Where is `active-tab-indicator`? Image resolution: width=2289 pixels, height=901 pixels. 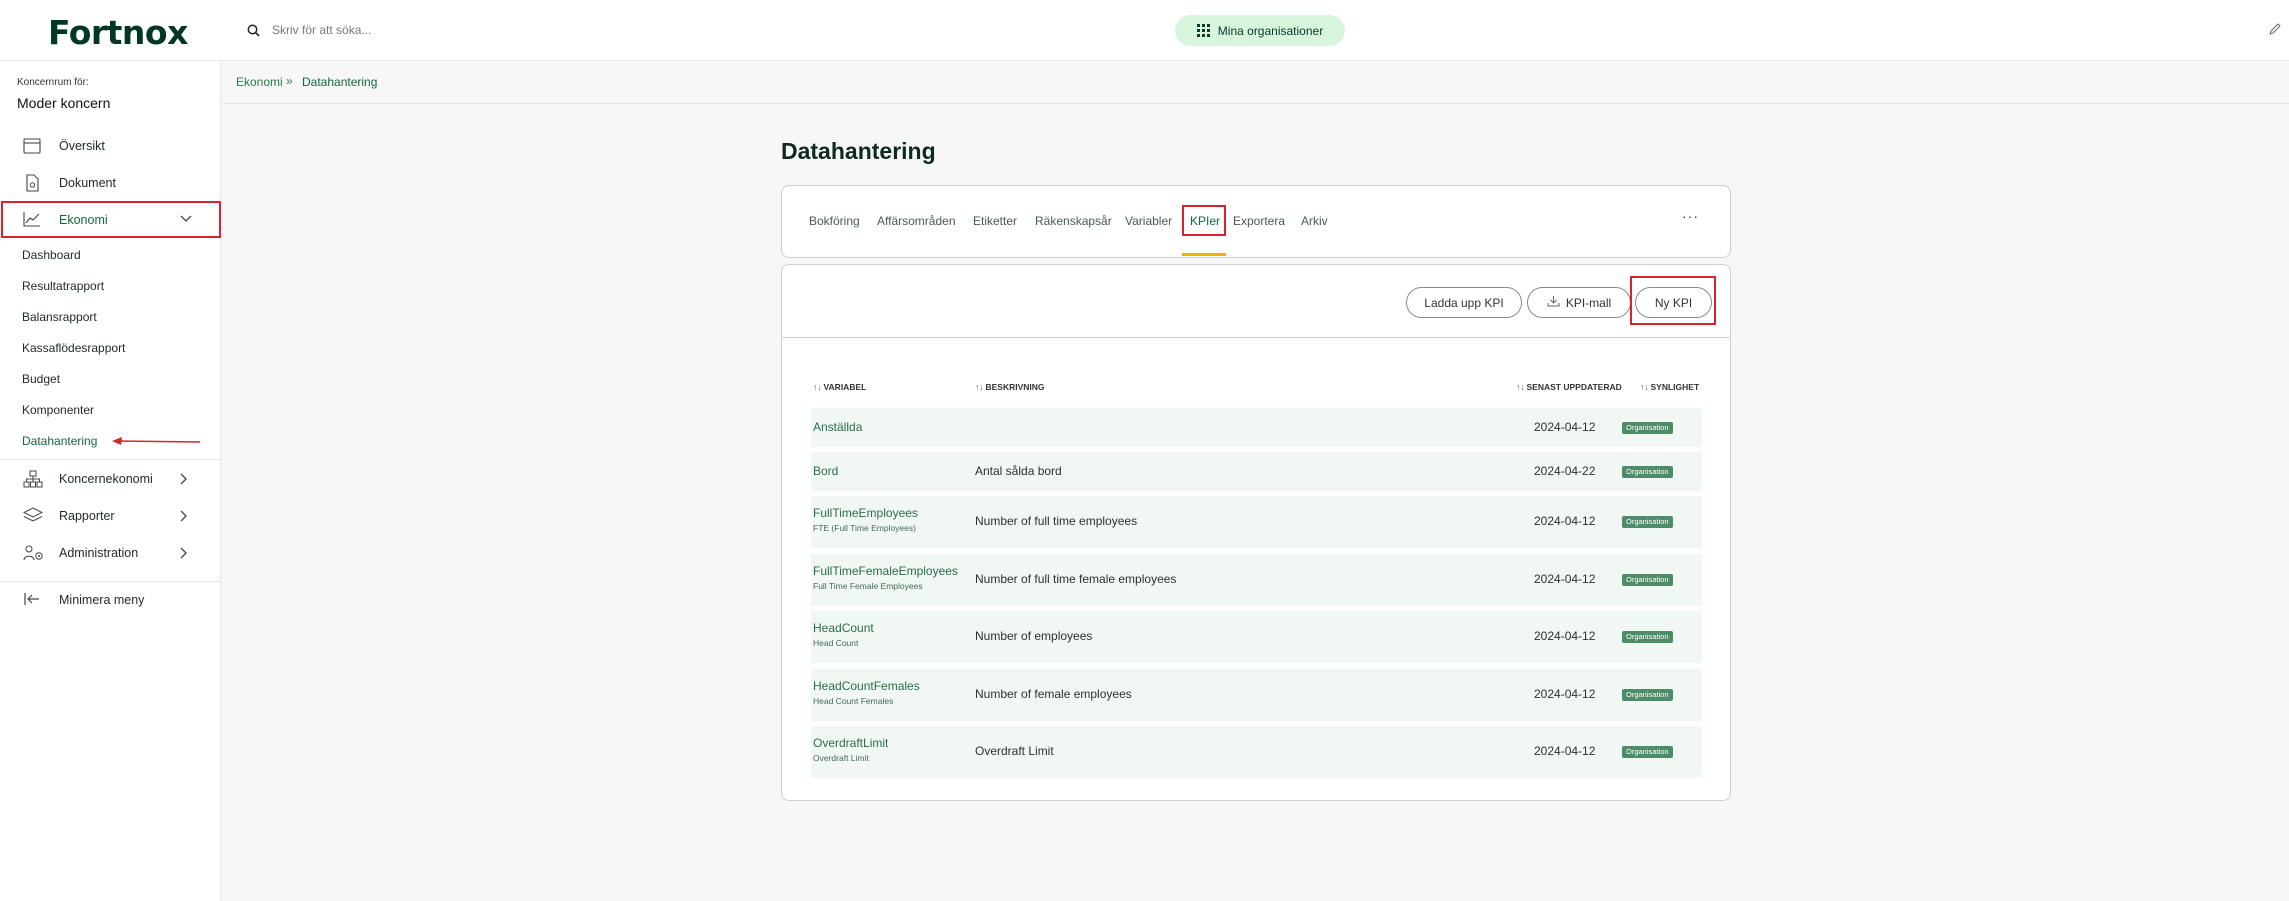 active-tab-indicator is located at coordinates (1204, 254).